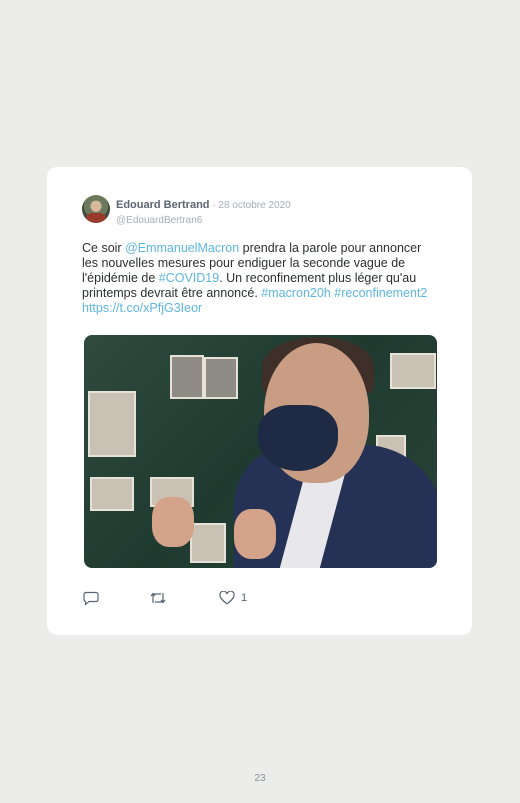 The width and height of the screenshot is (520, 803). What do you see at coordinates (96, 209) in the screenshot?
I see `avatar` at bounding box center [96, 209].